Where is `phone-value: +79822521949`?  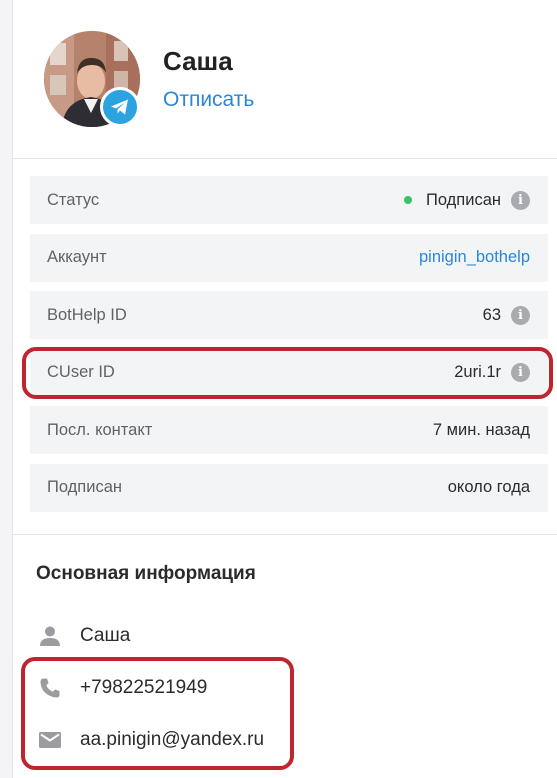
phone-value: +79822521949 is located at coordinates (143, 688).